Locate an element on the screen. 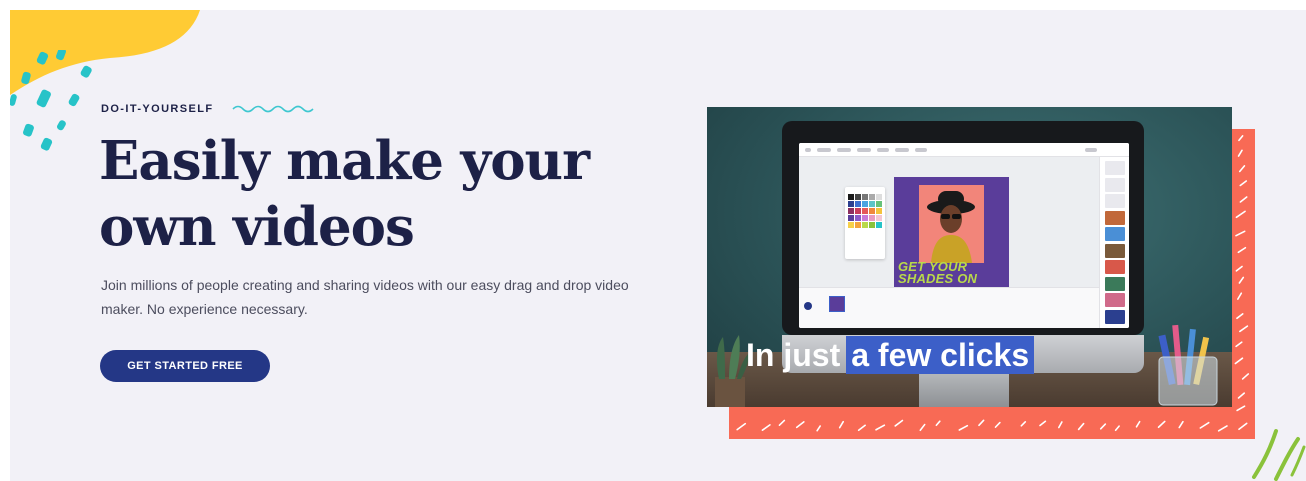 The height and width of the screenshot is (481, 1306). editor-screen: GET YOUR SHADES ON is located at coordinates (964, 235).